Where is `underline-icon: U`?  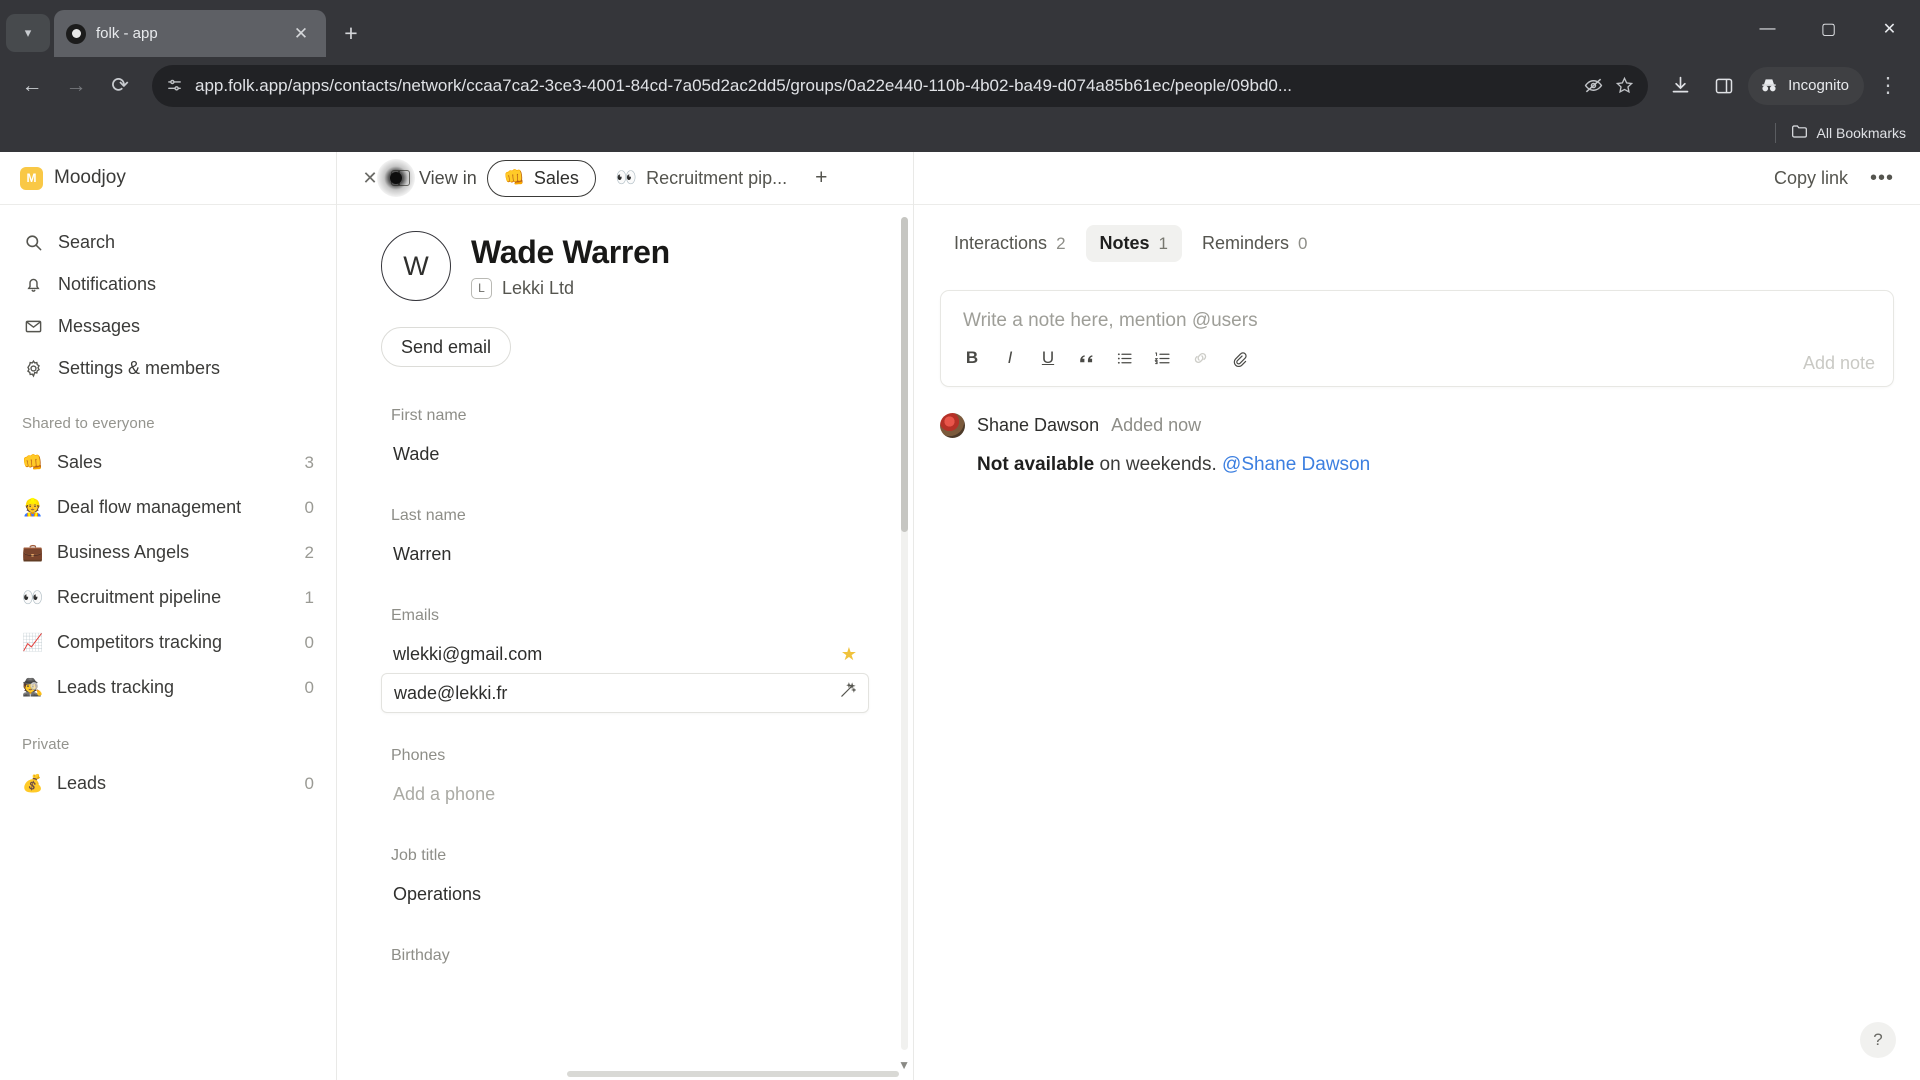 underline-icon: U is located at coordinates (1048, 358).